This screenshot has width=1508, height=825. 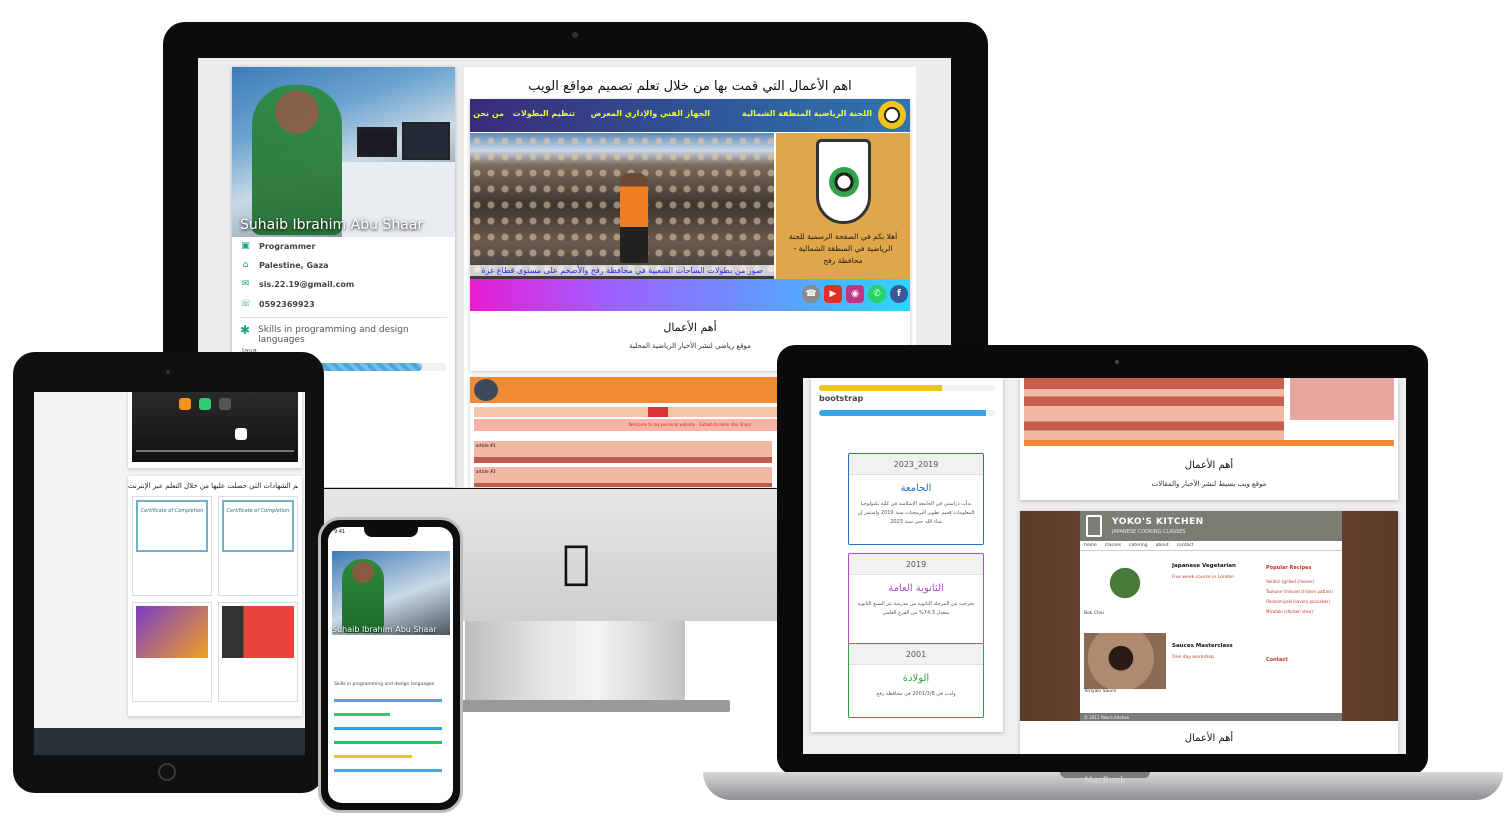 I want to click on profile-photo, so click(x=343, y=152).